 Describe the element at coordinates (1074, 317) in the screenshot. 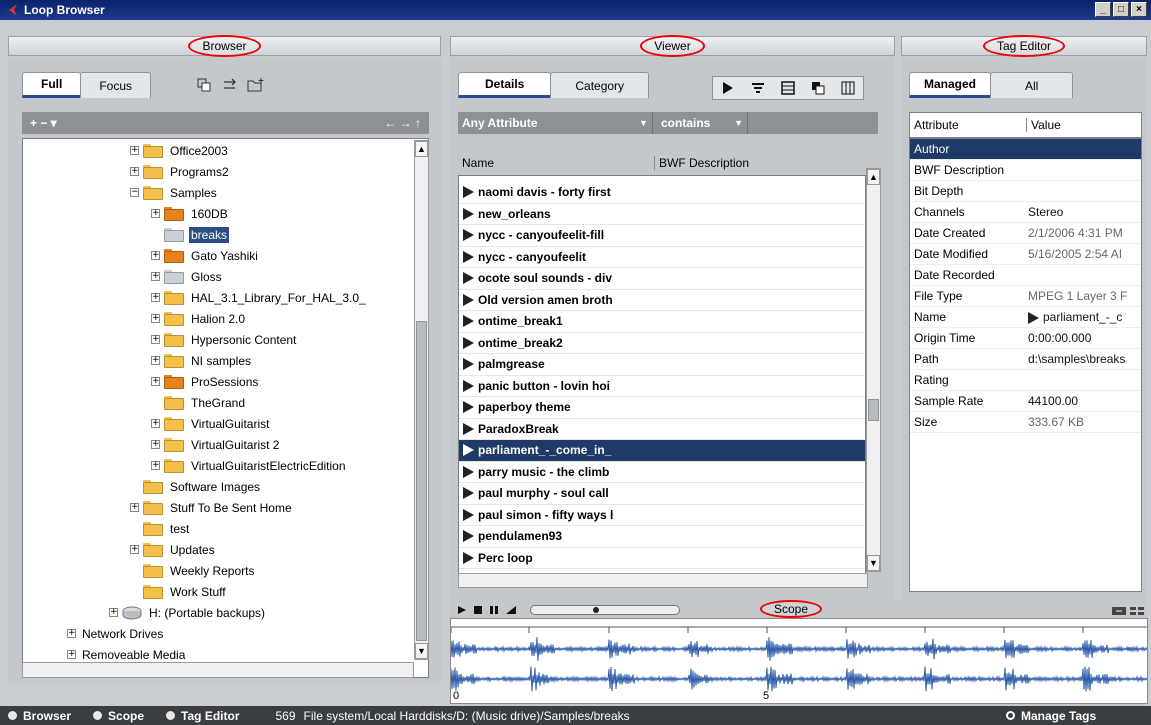

I see `tag-value: parliament_-_c` at that location.